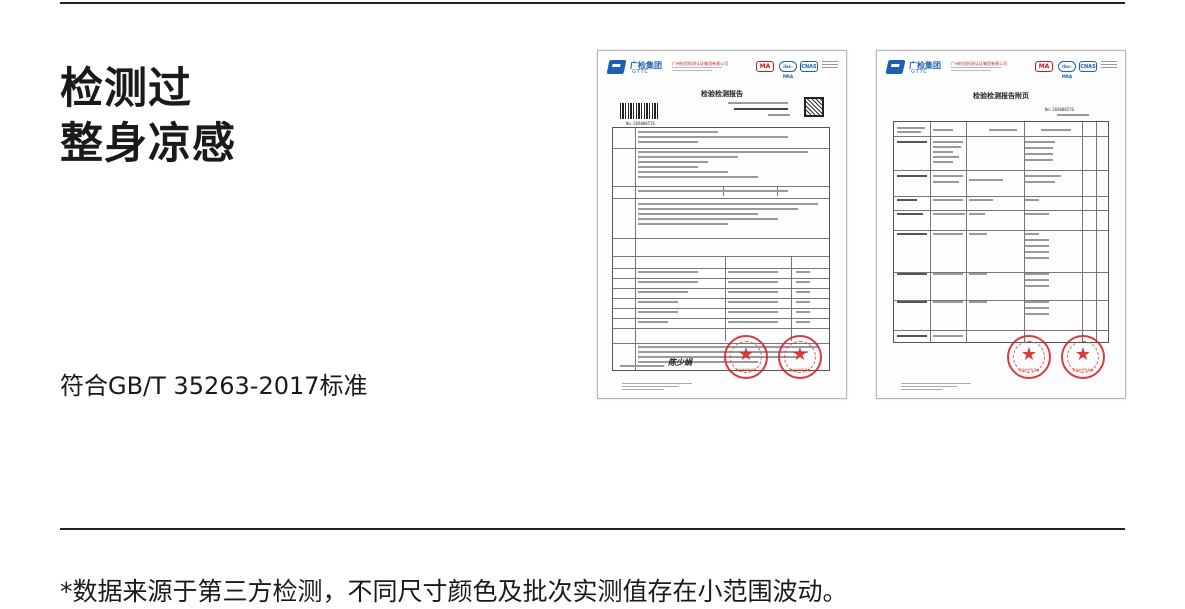 The height and width of the screenshot is (609, 1185). I want to click on barcode-icon, so click(640, 111).